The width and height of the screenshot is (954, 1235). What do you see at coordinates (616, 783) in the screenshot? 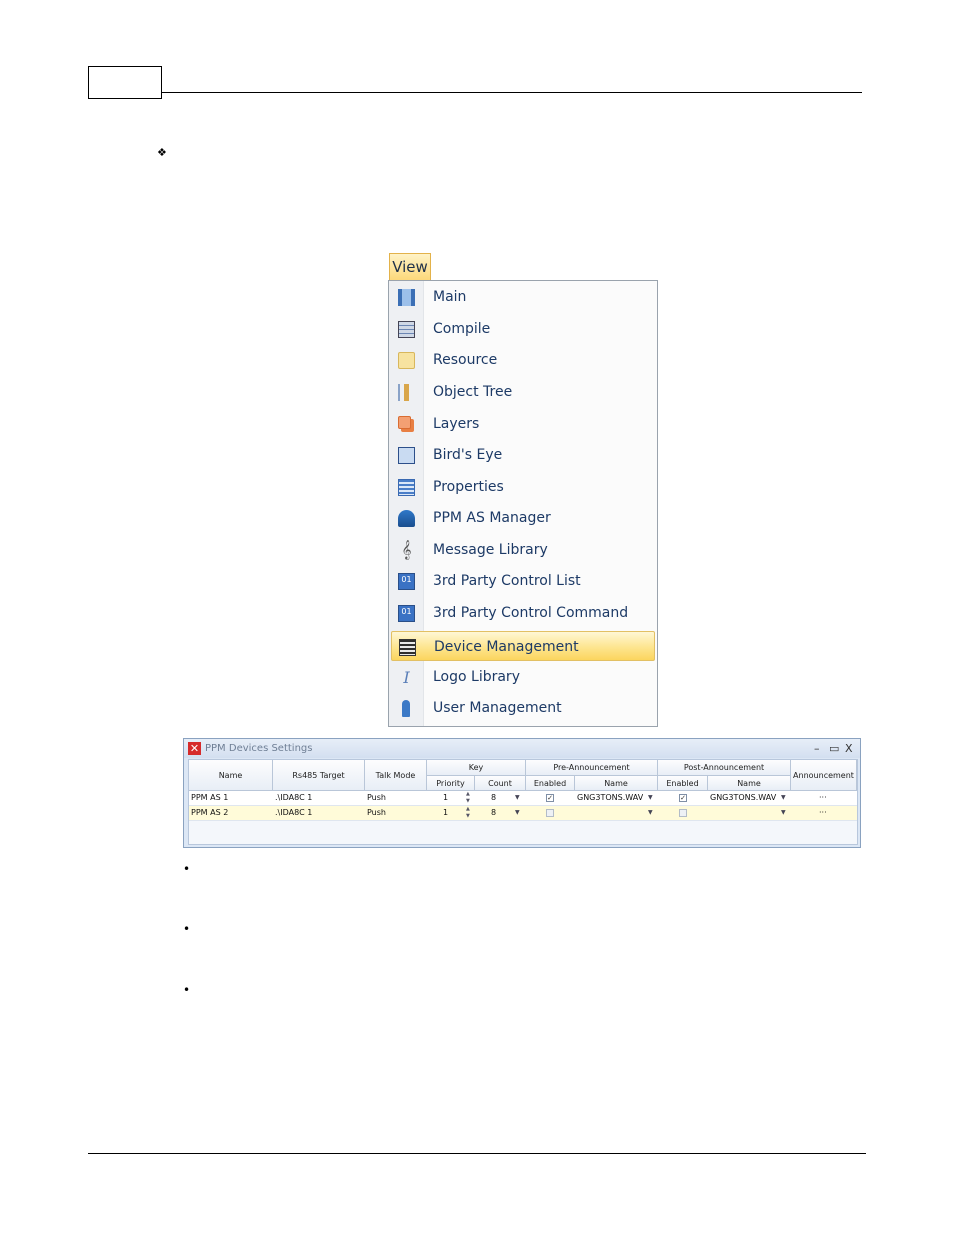
I see `col-header-pre-name: Name` at bounding box center [616, 783].